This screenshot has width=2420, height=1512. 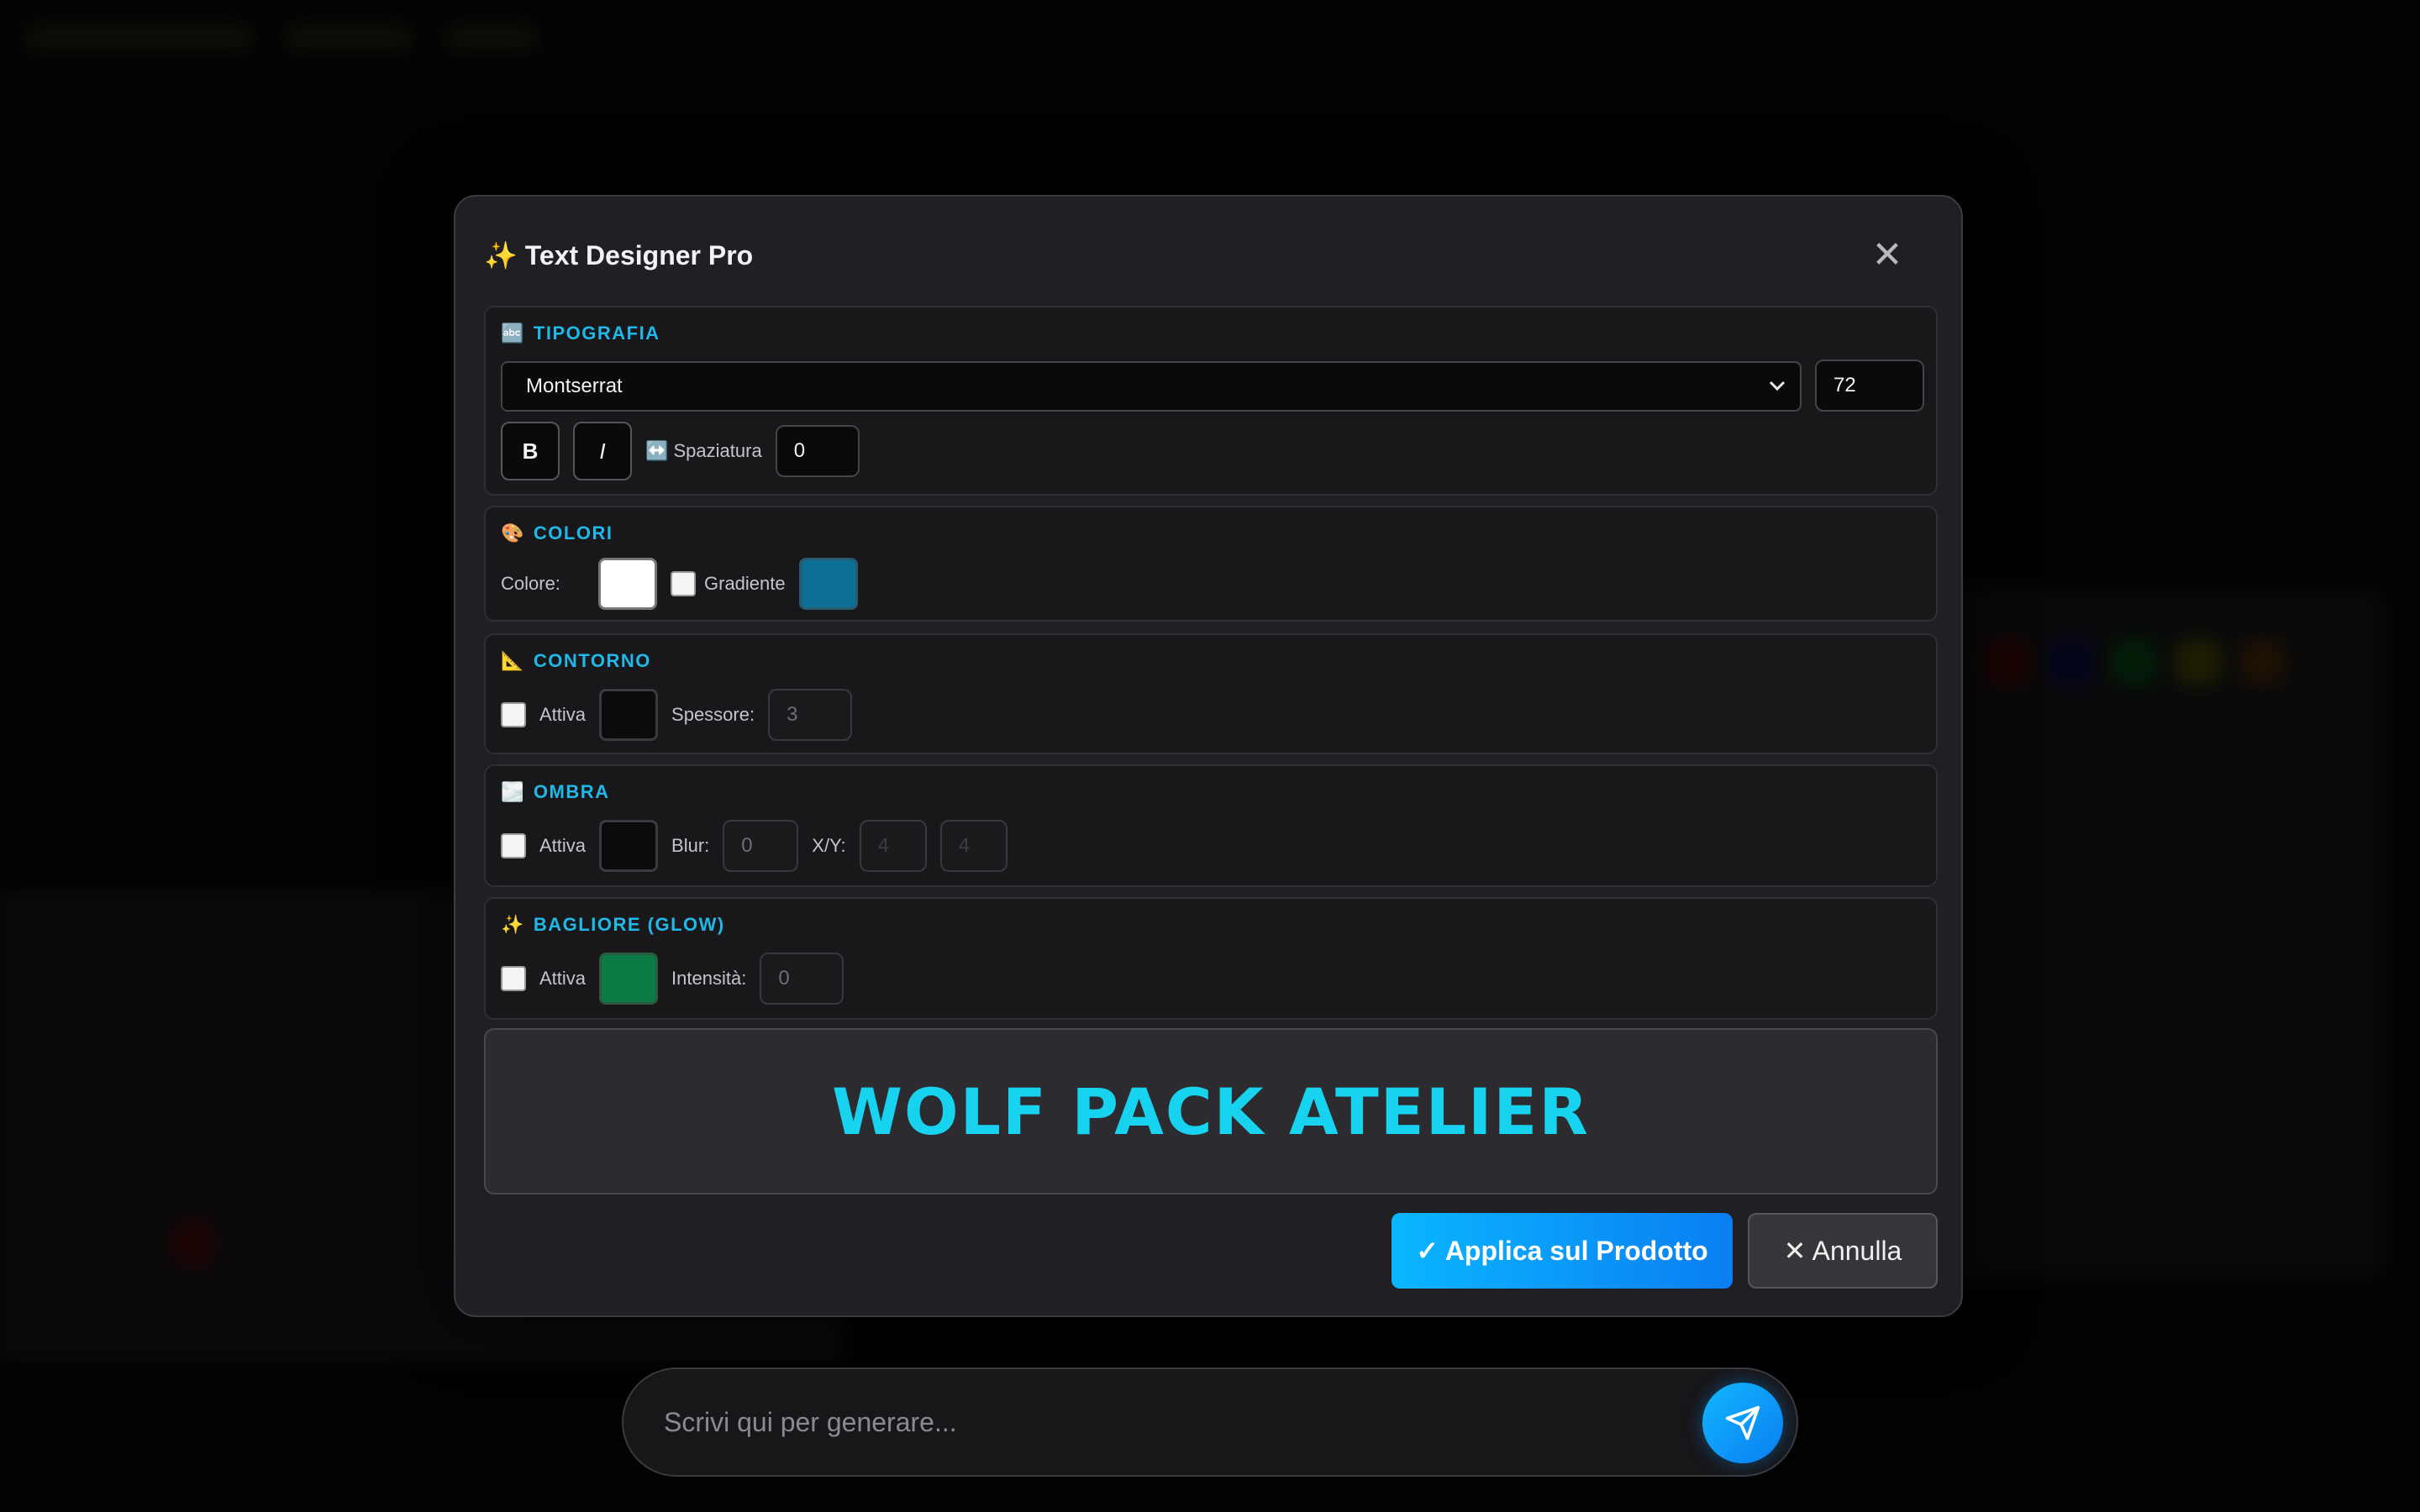 I want to click on font-family-select: Montserrat, so click(x=1151, y=386).